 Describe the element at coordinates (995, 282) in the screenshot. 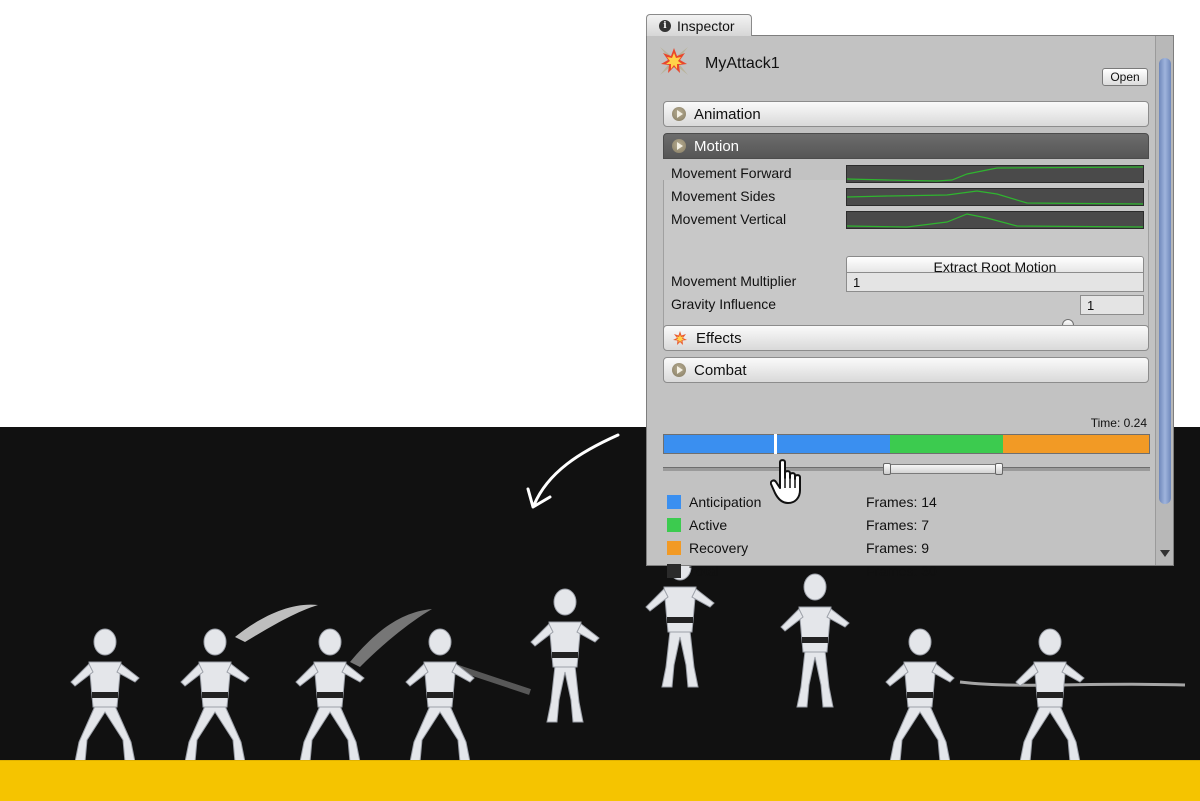

I see `movement-multiplier-field: 1` at that location.